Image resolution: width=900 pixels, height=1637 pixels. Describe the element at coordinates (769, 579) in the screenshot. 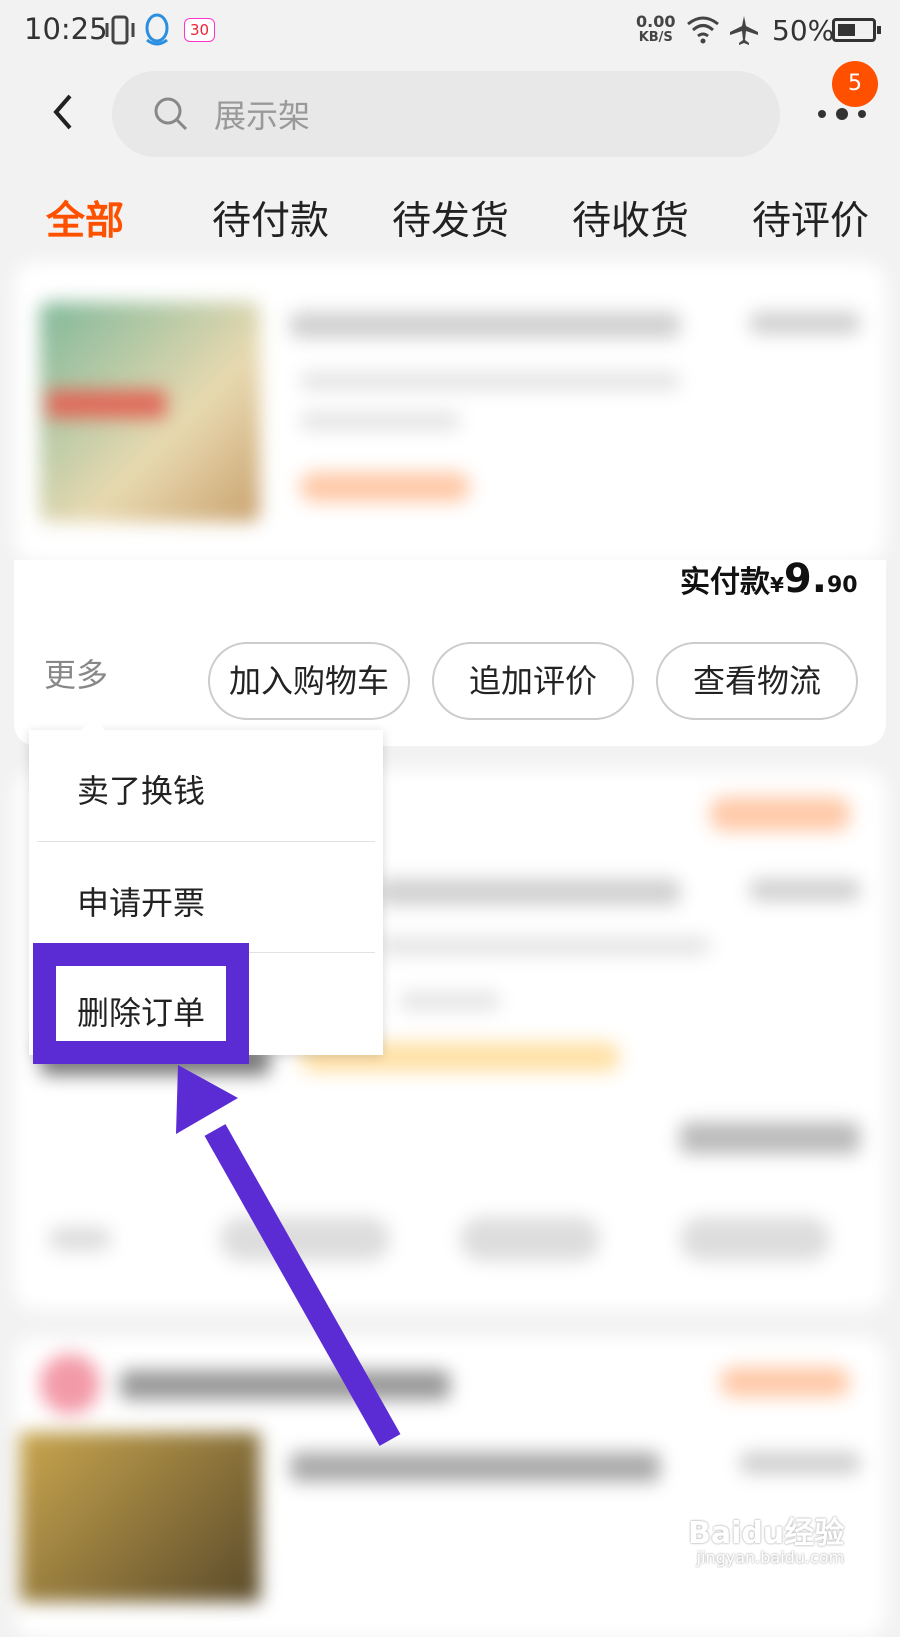

I see `amount-paid: 实付款¥9.90` at that location.